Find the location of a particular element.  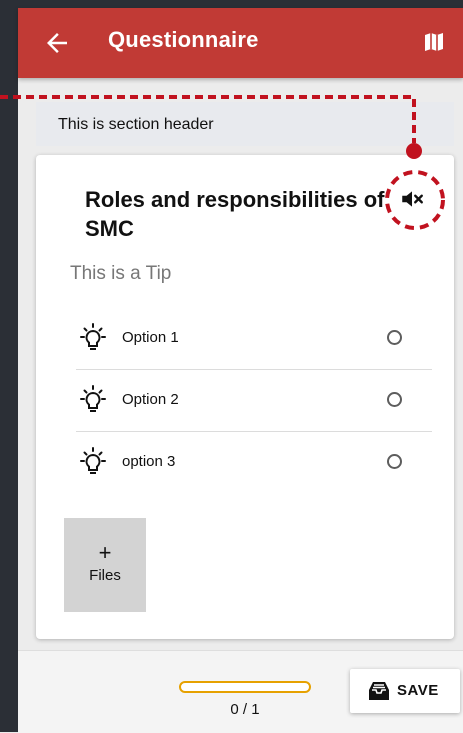

bottom-bar: 0 / 1 SAVE is located at coordinates (240, 691).